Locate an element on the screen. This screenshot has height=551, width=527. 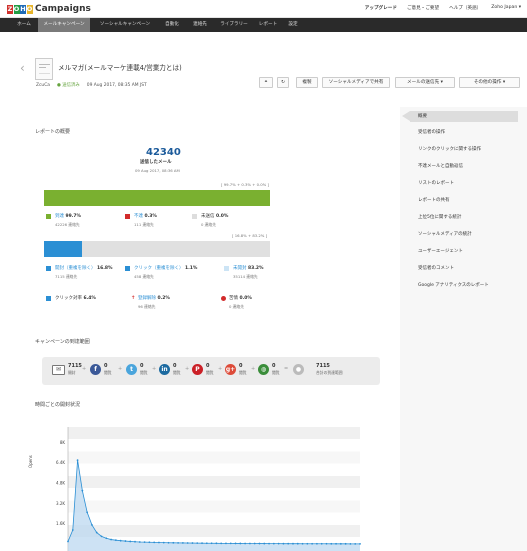
opened-stat: 開封（重複を除く） 16.8% is located at coordinates (84, 268).